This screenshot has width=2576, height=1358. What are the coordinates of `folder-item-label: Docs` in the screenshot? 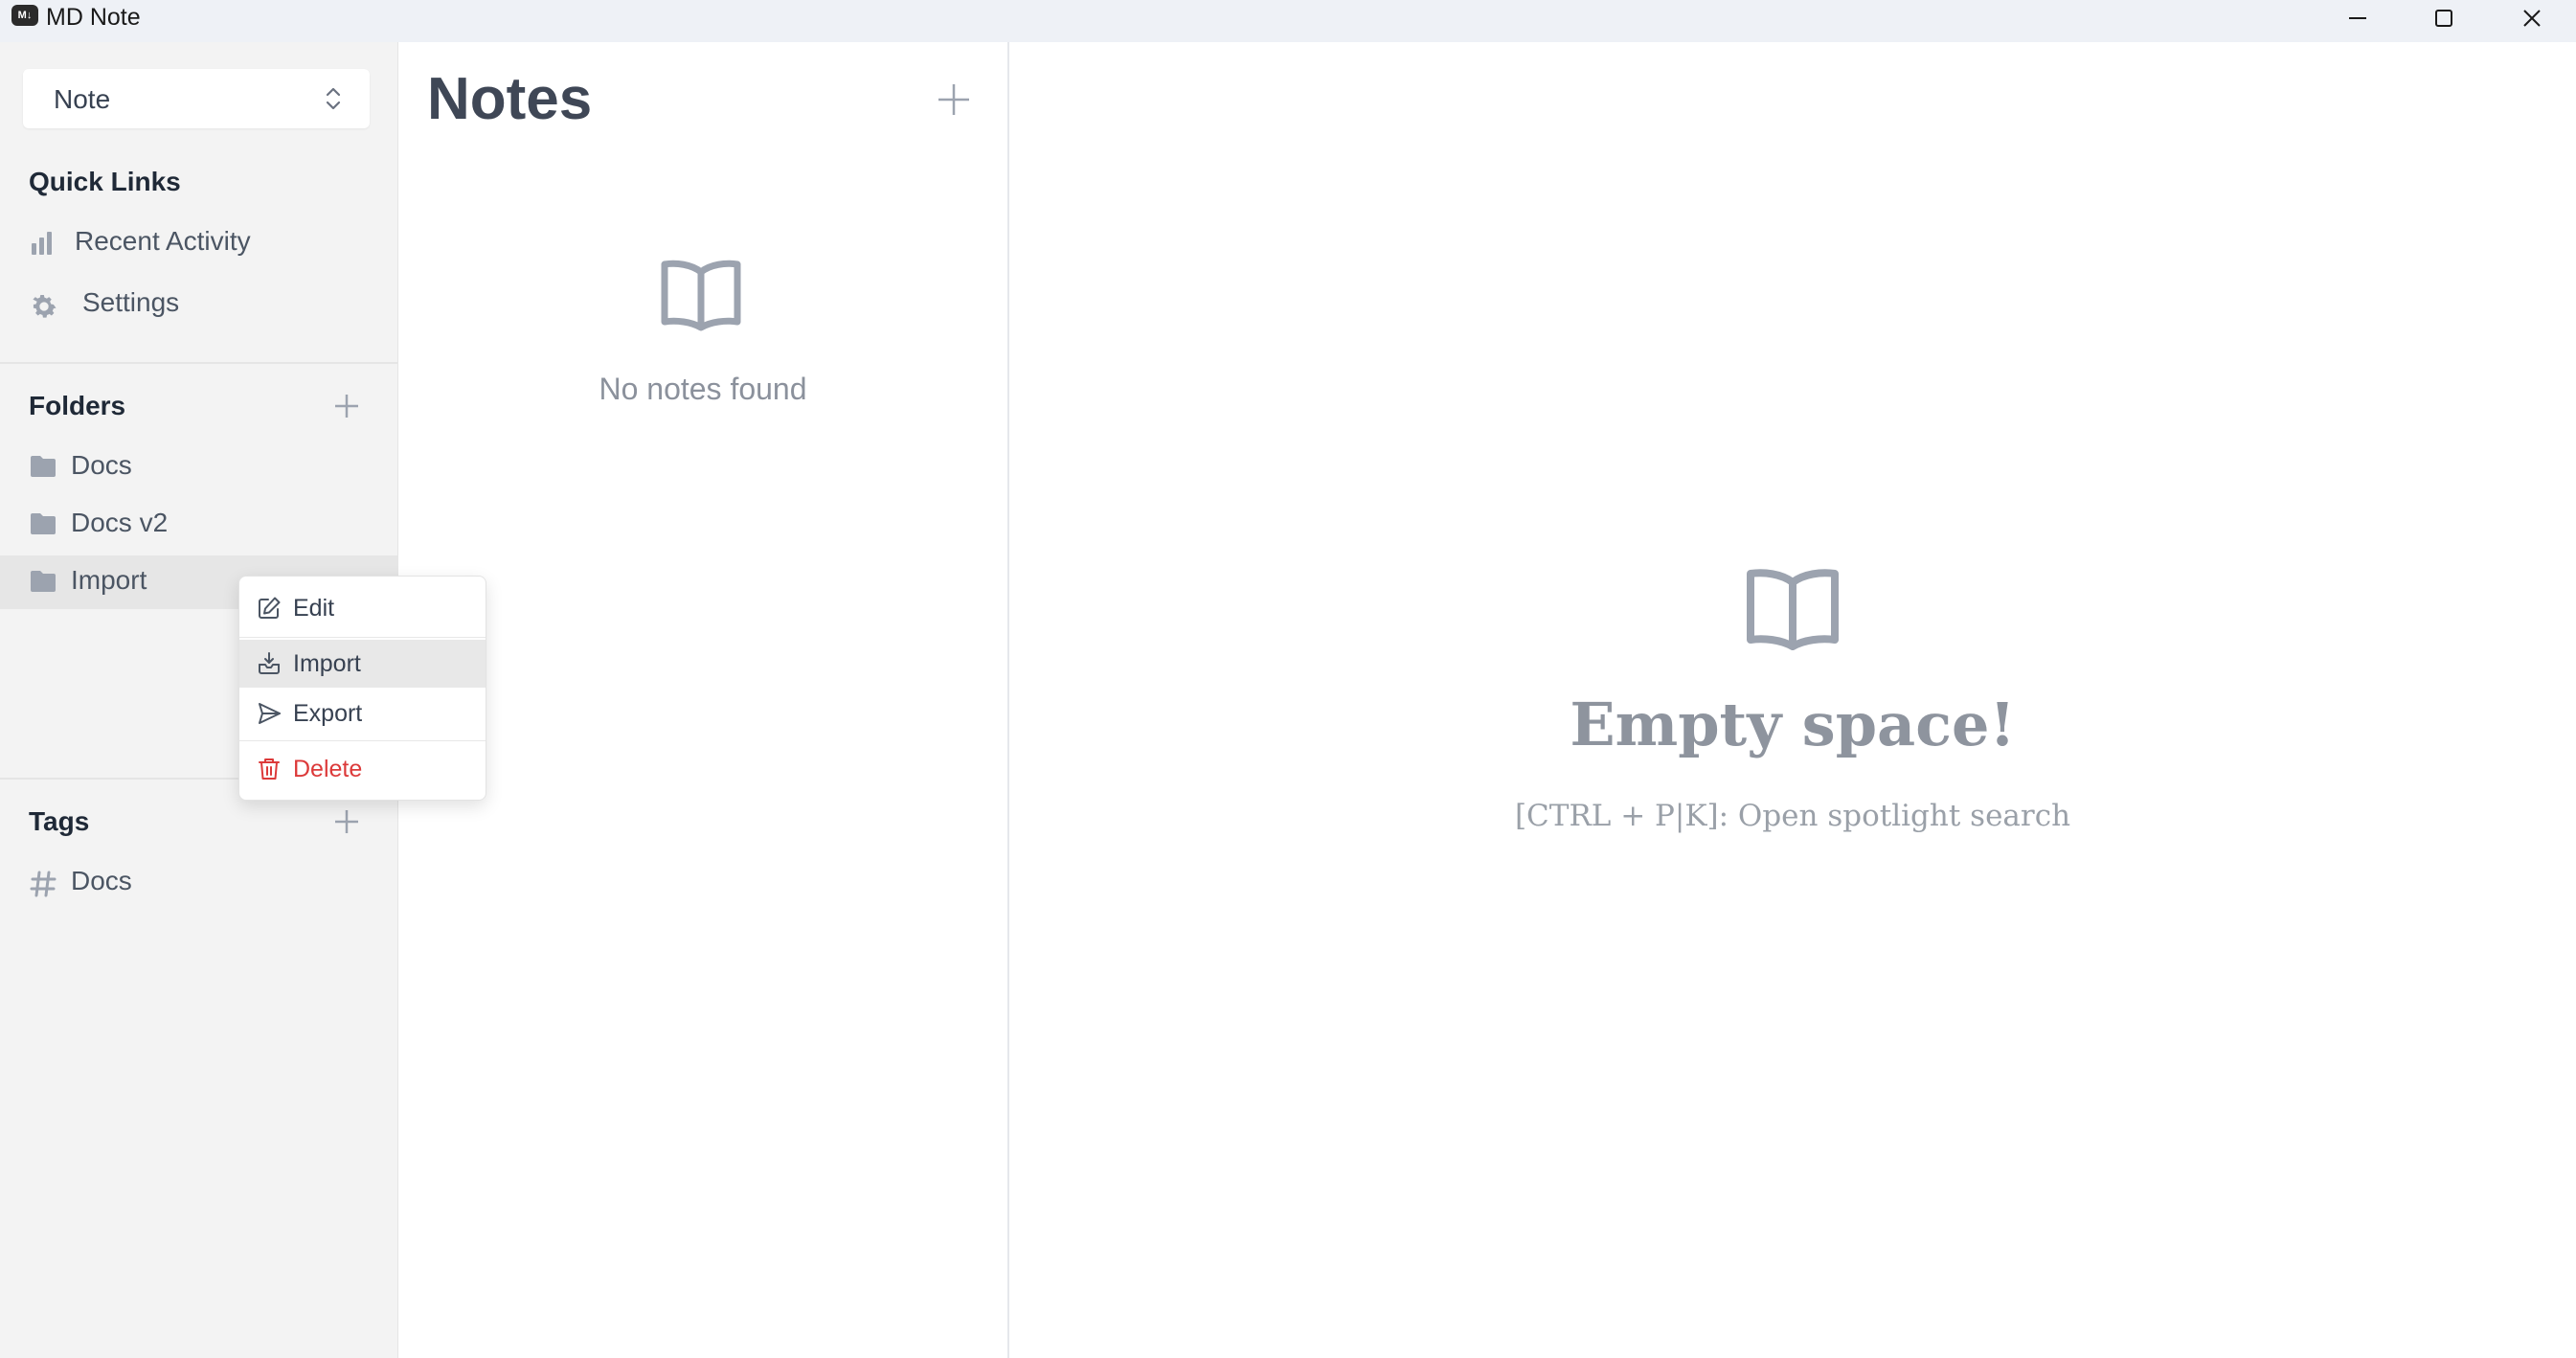 It's located at (101, 465).